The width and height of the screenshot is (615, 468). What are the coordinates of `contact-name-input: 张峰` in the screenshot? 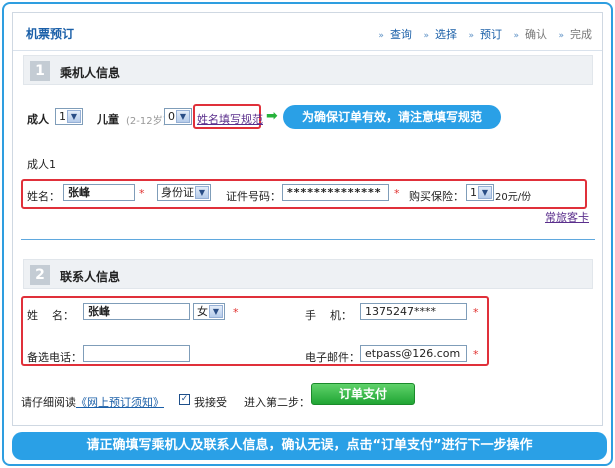 It's located at (136, 311).